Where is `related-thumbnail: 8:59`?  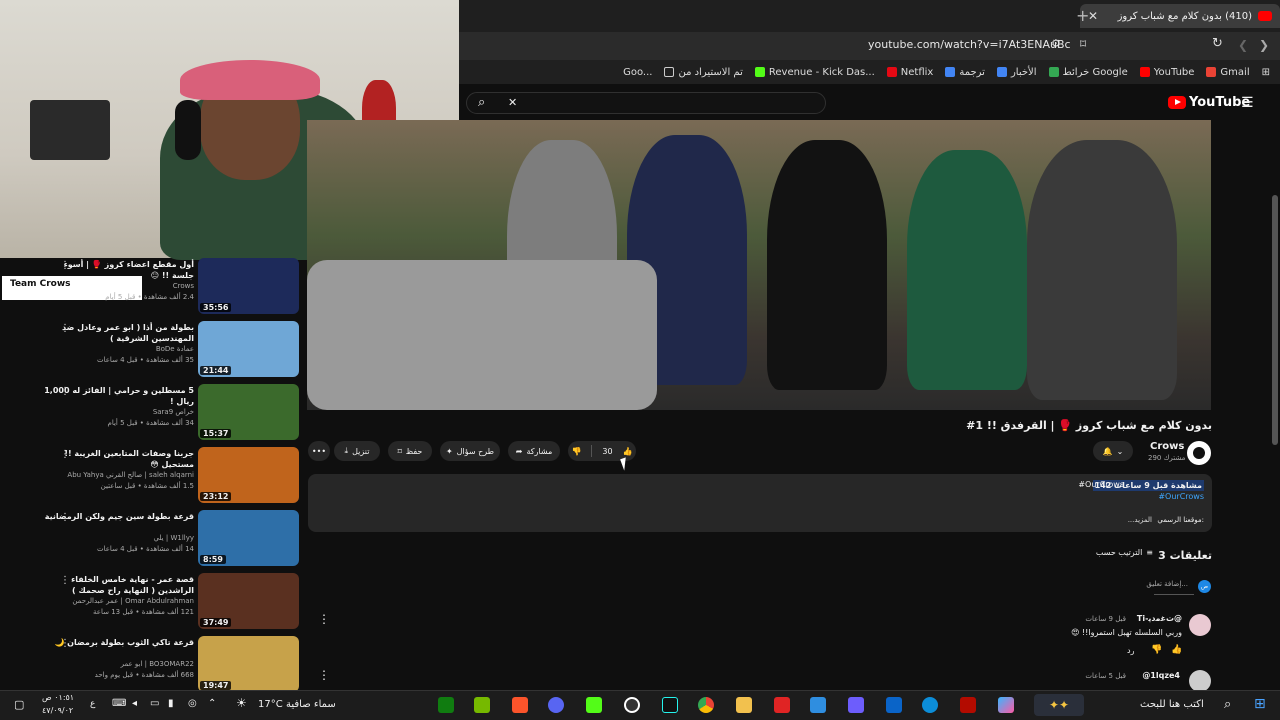 related-thumbnail: 8:59 is located at coordinates (248, 538).